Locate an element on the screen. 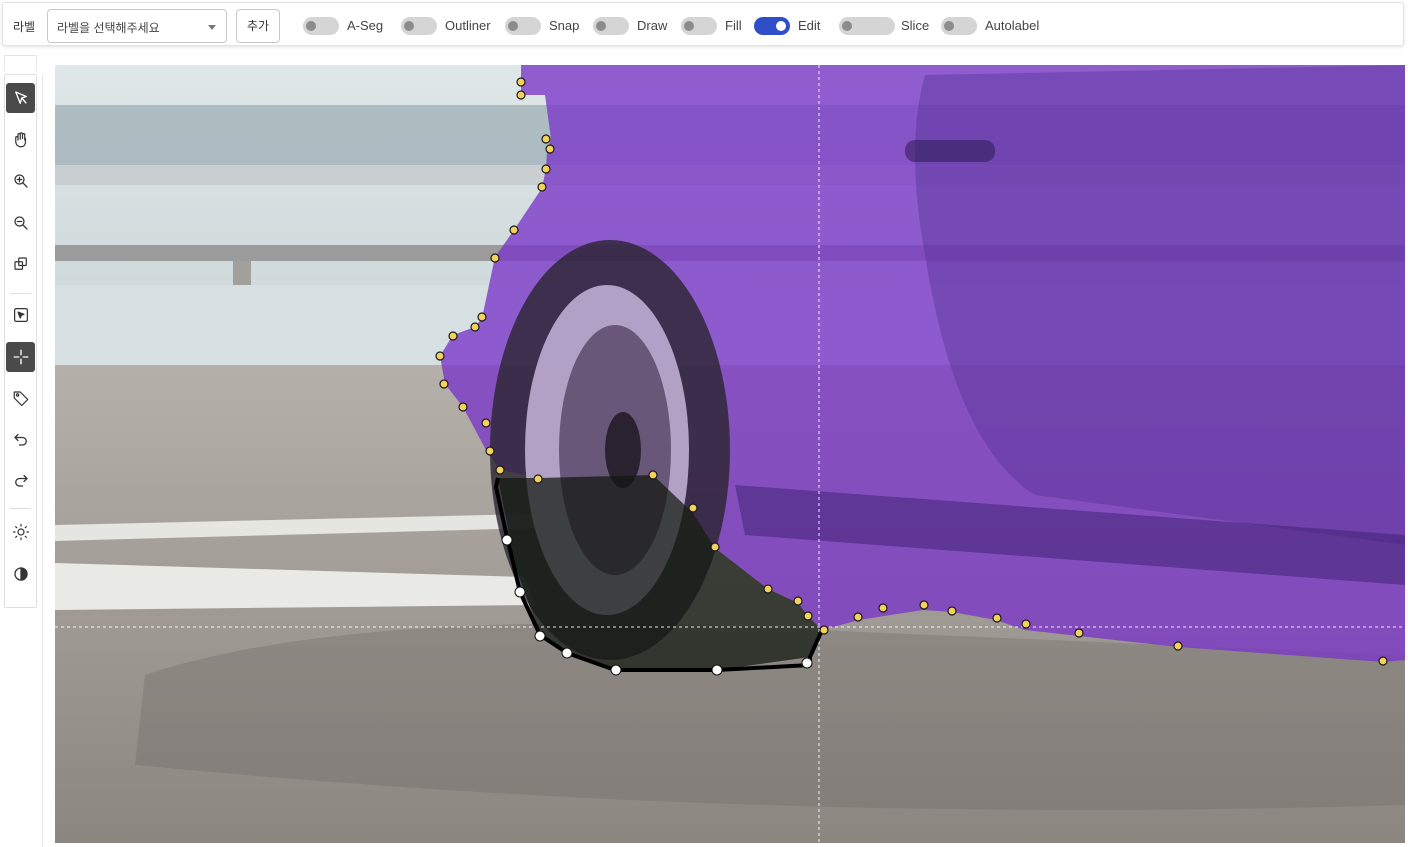 This screenshot has height=847, width=1408. copy-icon is located at coordinates (20, 264).